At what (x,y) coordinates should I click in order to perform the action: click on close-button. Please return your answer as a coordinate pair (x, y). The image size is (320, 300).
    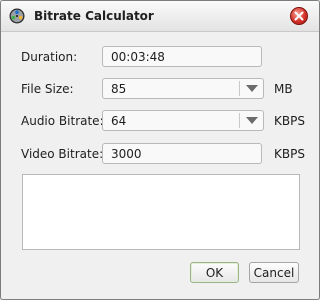
    Looking at the image, I should click on (299, 16).